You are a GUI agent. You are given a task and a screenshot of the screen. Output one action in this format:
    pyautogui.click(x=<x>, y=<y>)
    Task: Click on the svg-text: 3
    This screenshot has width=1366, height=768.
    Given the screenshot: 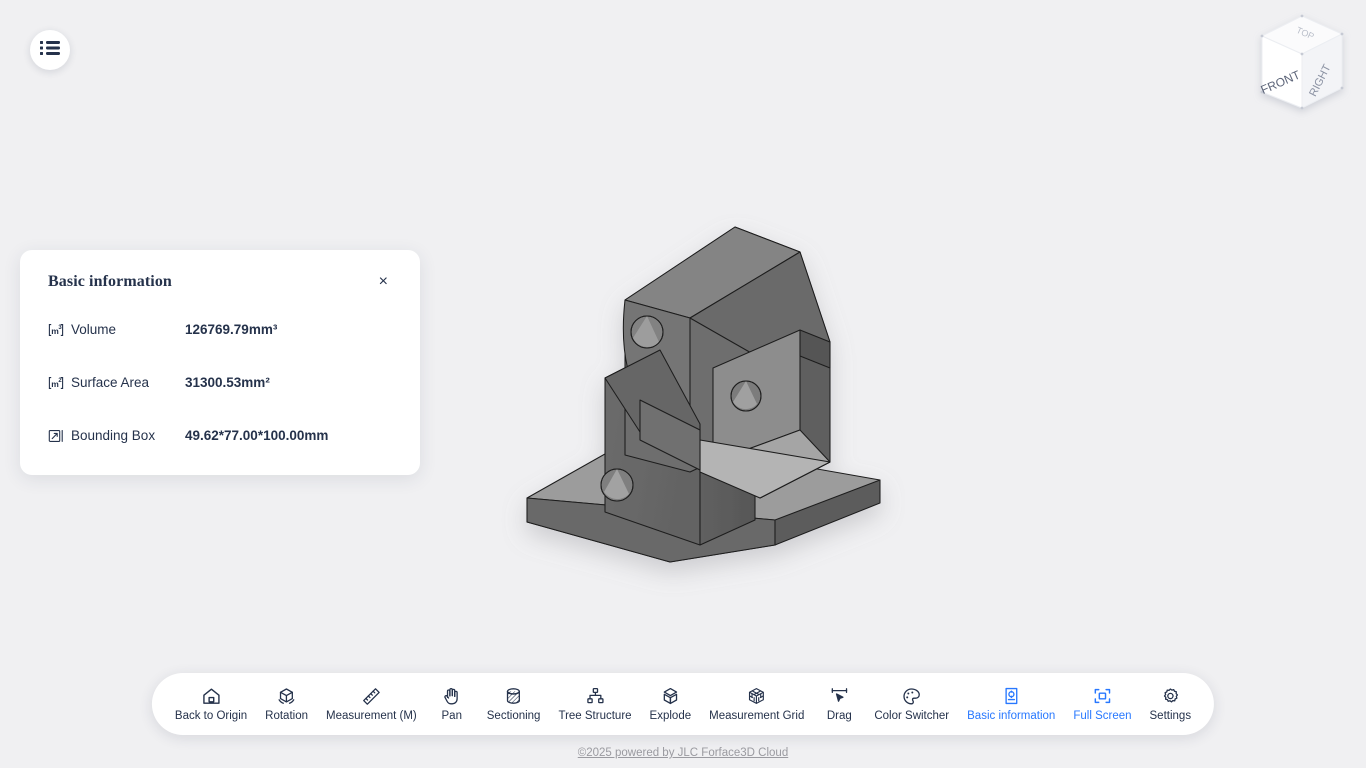 What is the action you would take?
    pyautogui.click(x=60, y=327)
    